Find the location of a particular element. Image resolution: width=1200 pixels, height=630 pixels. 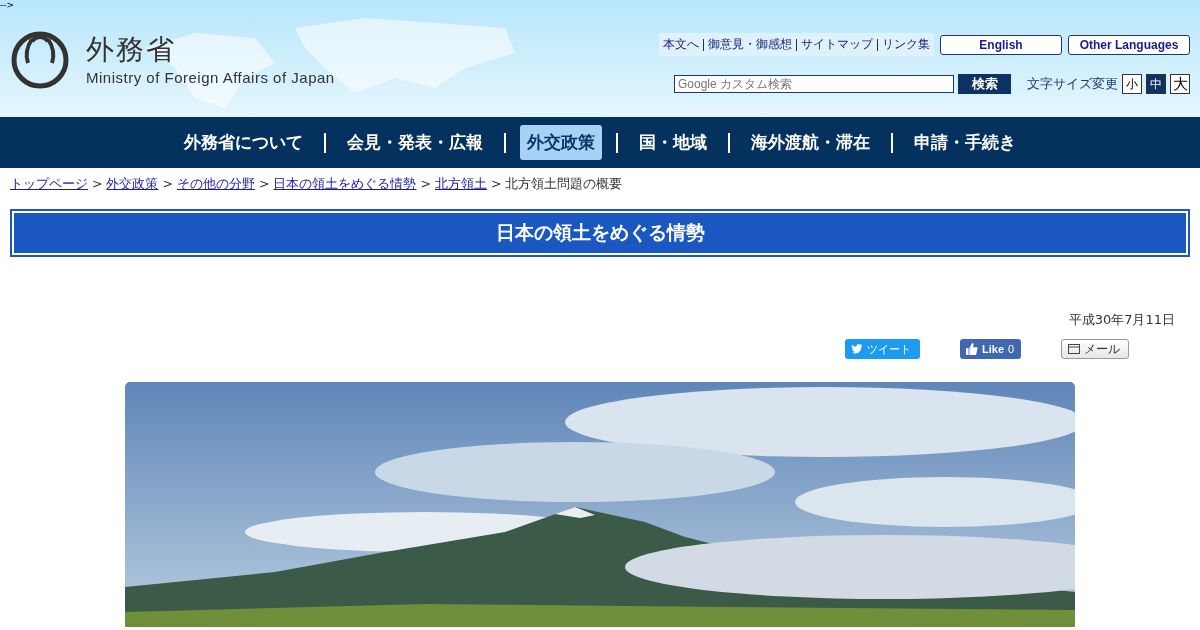

breadcrumb-link: 外交政策 is located at coordinates (132, 184).